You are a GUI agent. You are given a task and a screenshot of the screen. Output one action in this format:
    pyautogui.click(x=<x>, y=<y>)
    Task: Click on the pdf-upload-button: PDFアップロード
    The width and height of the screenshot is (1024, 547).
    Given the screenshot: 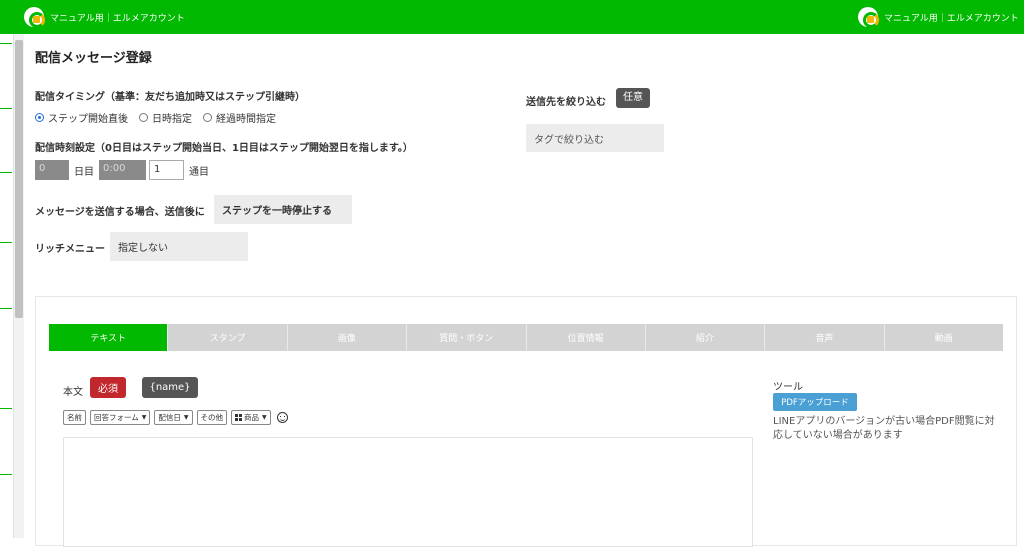 What is the action you would take?
    pyautogui.click(x=815, y=402)
    